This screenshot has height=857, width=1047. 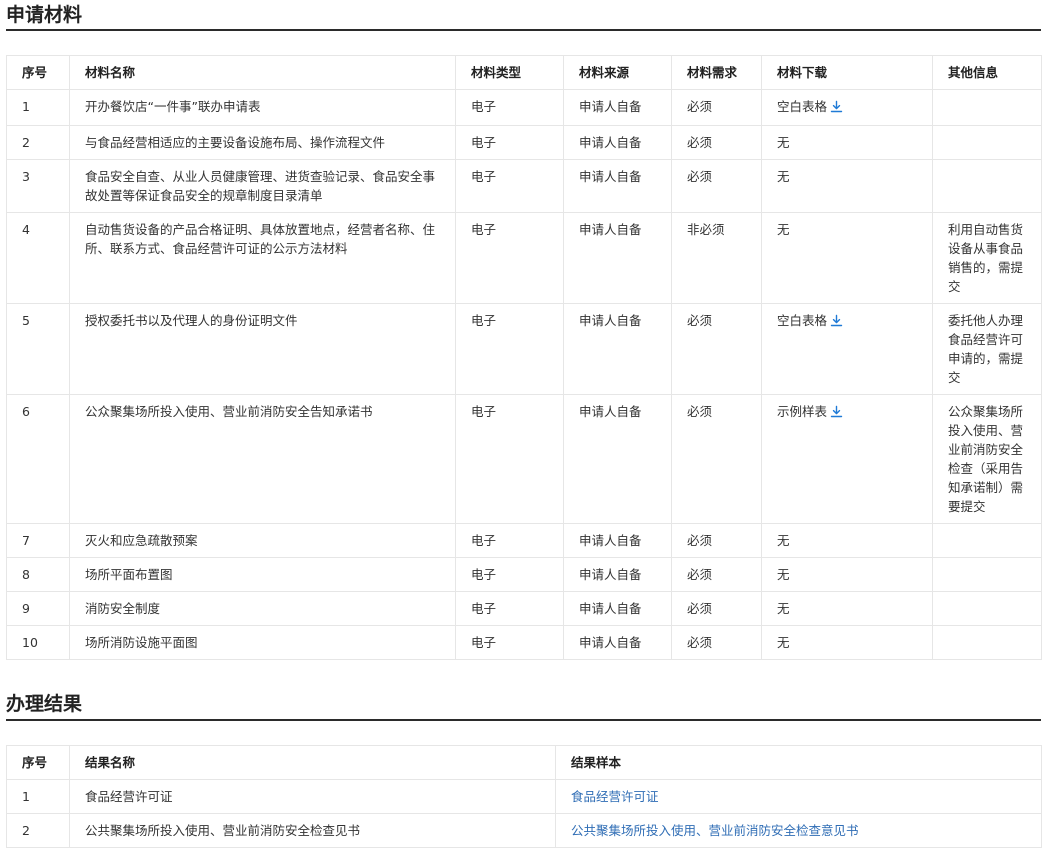 What do you see at coordinates (38, 72) in the screenshot?
I see `header-no: 序号` at bounding box center [38, 72].